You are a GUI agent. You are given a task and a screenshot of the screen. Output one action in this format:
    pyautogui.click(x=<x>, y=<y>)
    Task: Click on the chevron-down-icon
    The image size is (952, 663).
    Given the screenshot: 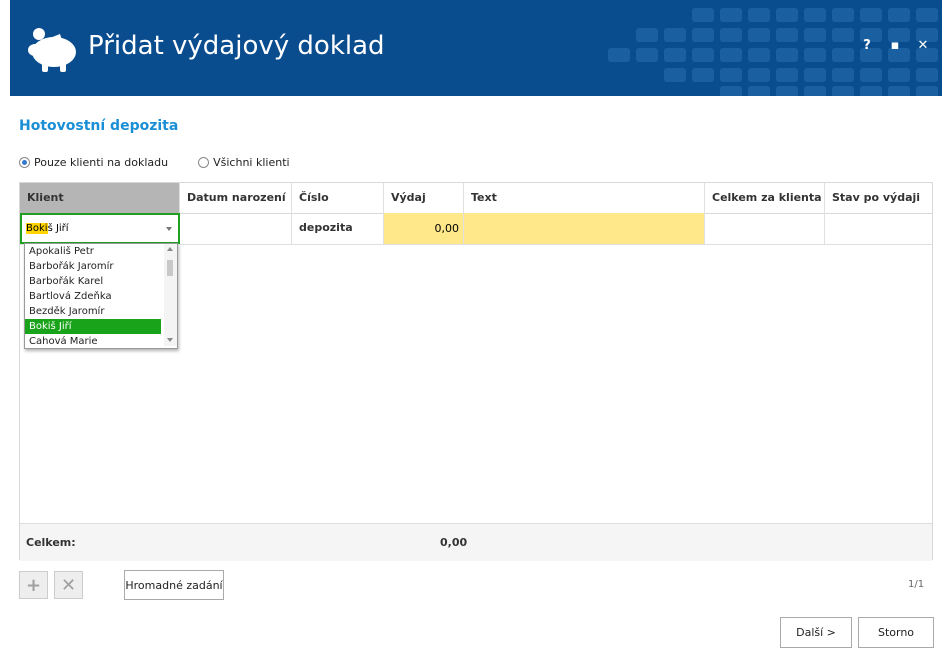 What is the action you would take?
    pyautogui.click(x=169, y=229)
    